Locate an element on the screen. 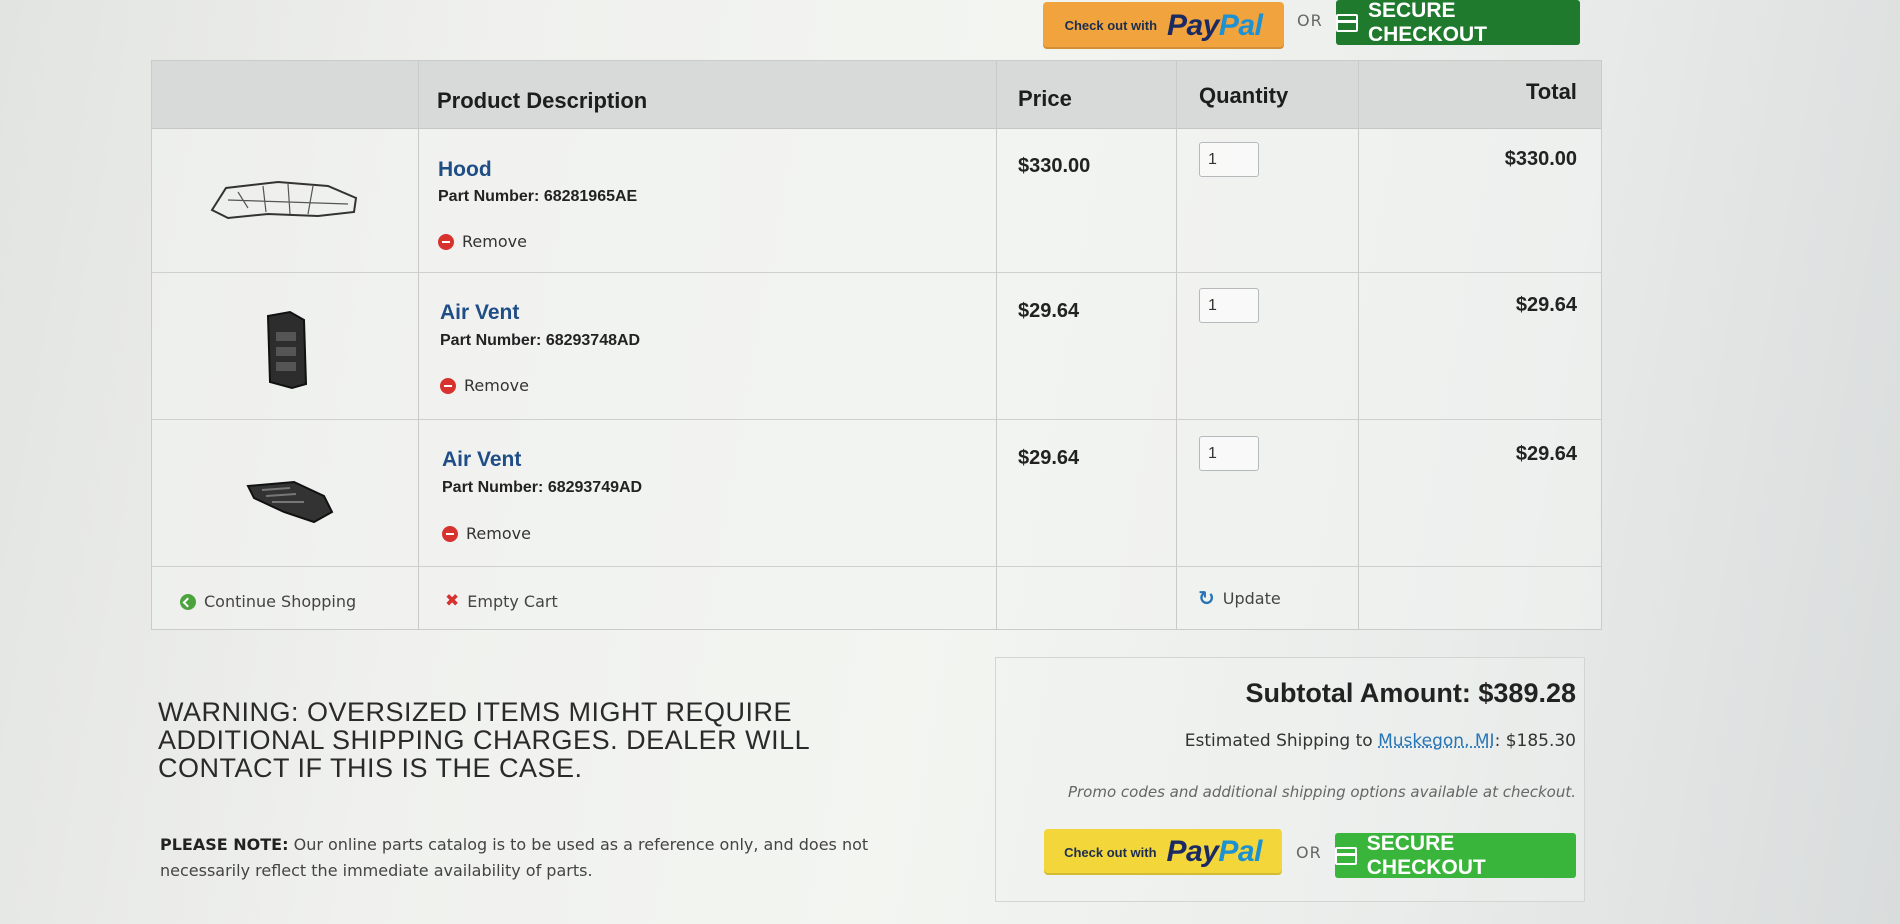 This screenshot has height=924, width=1900. part-number-text: Part Number: 68281965AE is located at coordinates (538, 196).